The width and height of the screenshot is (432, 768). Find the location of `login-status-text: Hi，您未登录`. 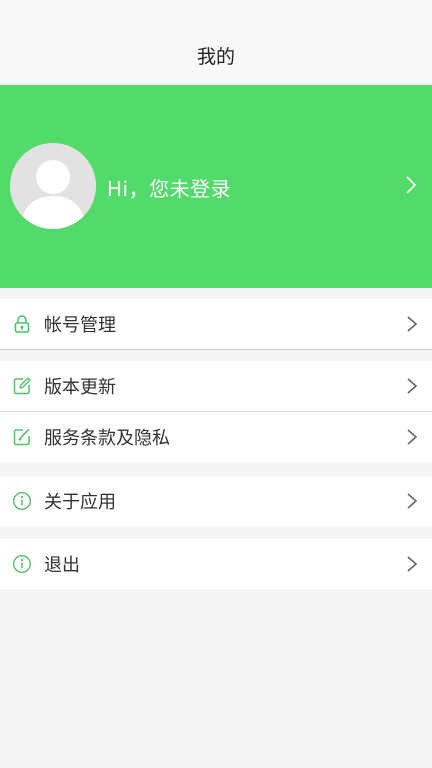

login-status-text: Hi，您未登录 is located at coordinates (169, 189).